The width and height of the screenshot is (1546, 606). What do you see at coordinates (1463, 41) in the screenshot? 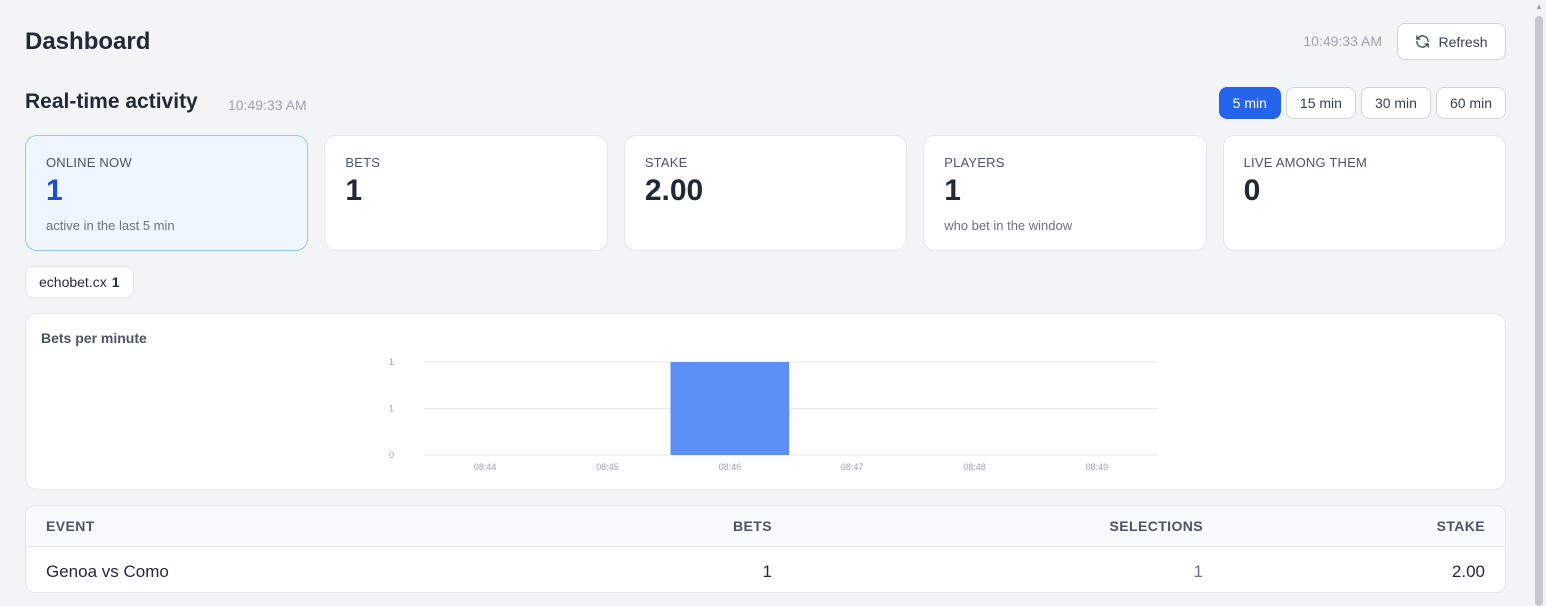
I see `refresh-label: Refresh` at bounding box center [1463, 41].